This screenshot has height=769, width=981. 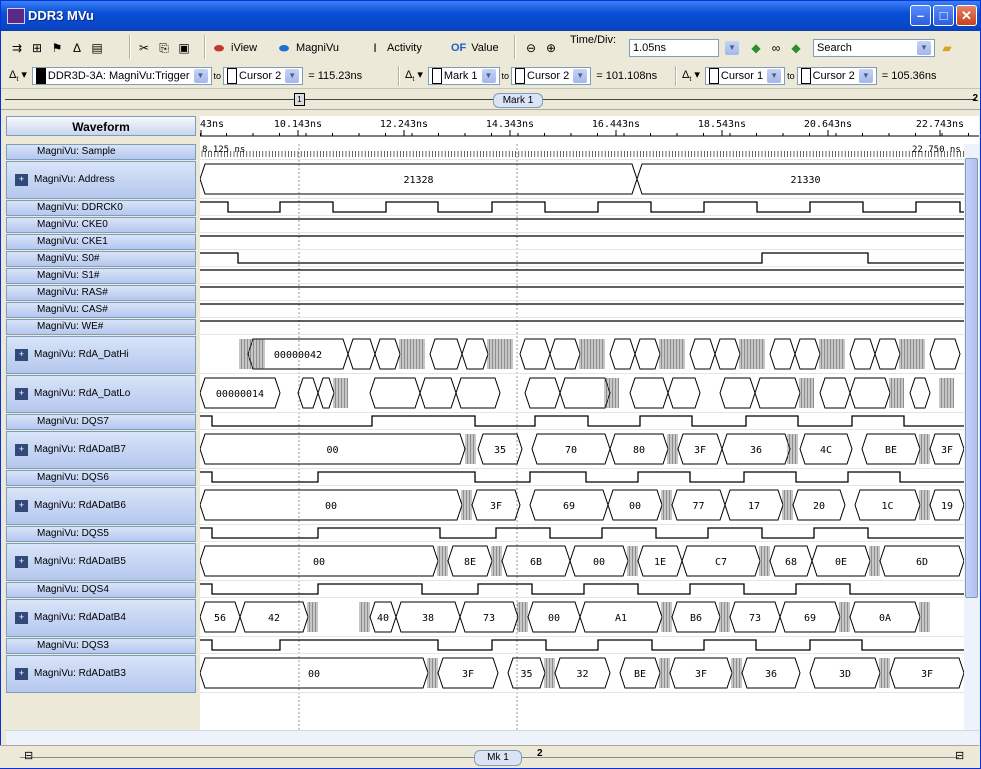 I want to click on time-div-select: 1.05ns, so click(x=674, y=47).